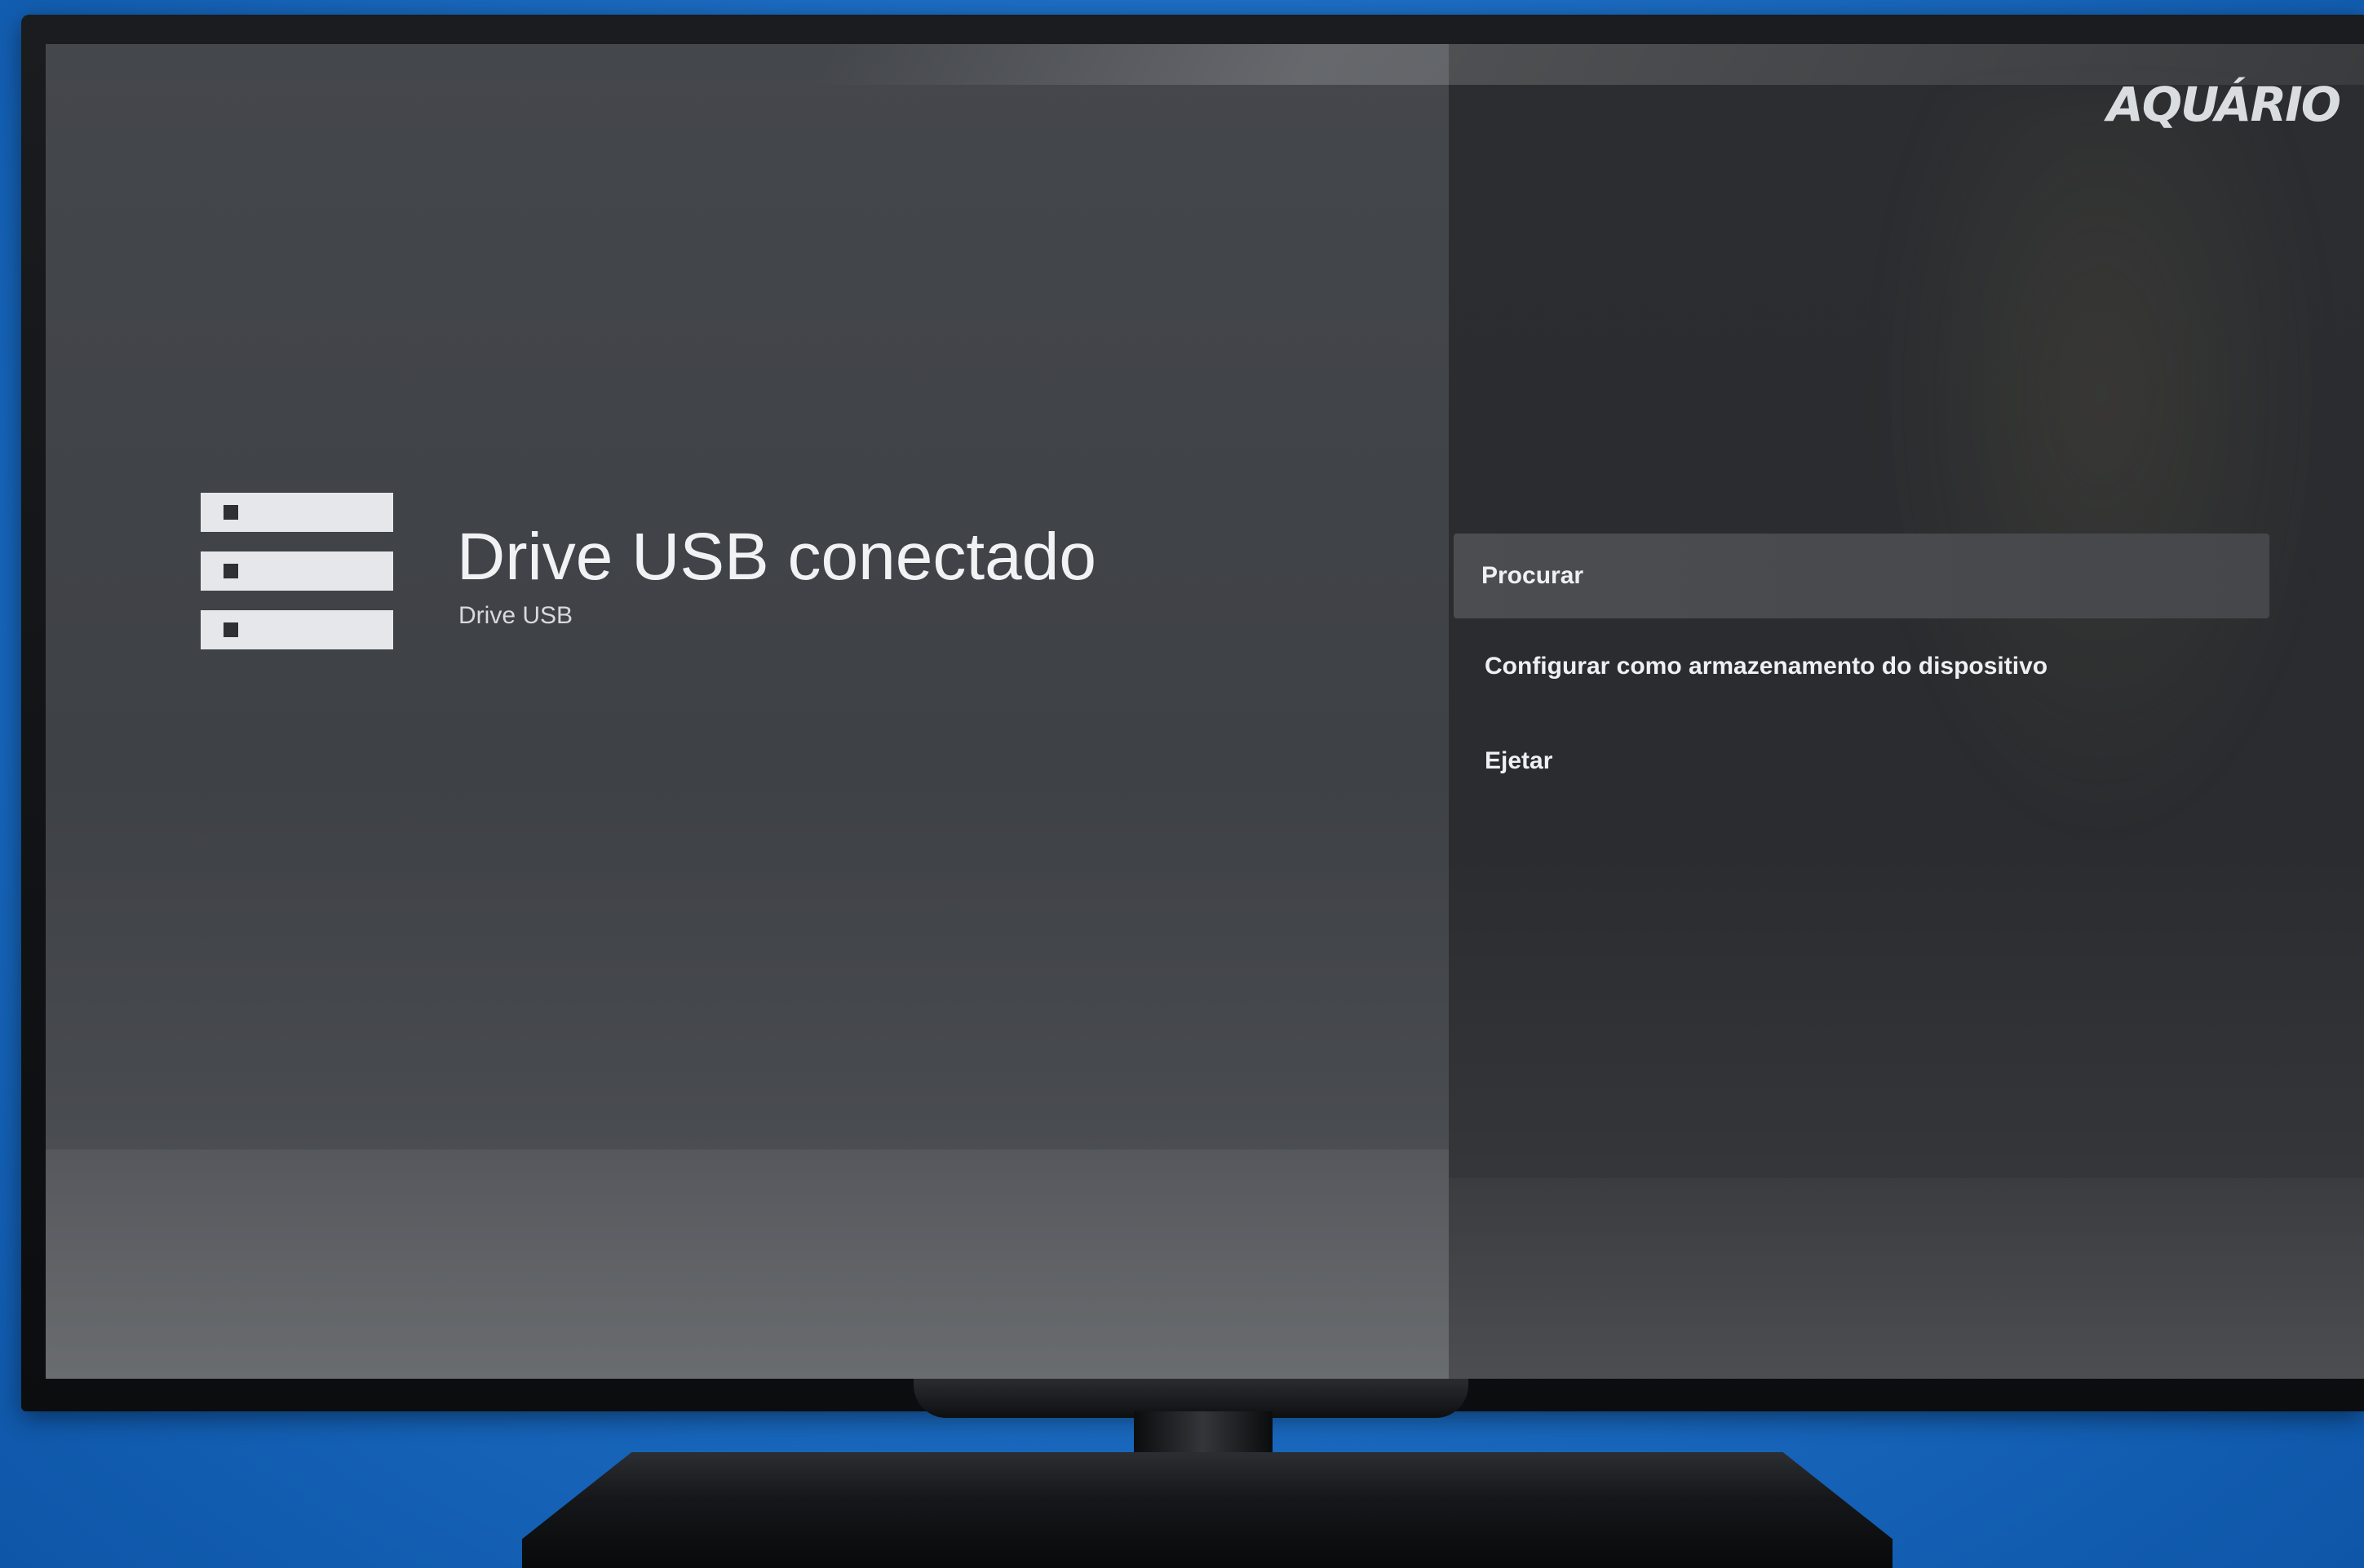 The width and height of the screenshot is (2364, 1568). Describe the element at coordinates (1862, 576) in the screenshot. I see `menu-item-procurar: Procurar` at that location.